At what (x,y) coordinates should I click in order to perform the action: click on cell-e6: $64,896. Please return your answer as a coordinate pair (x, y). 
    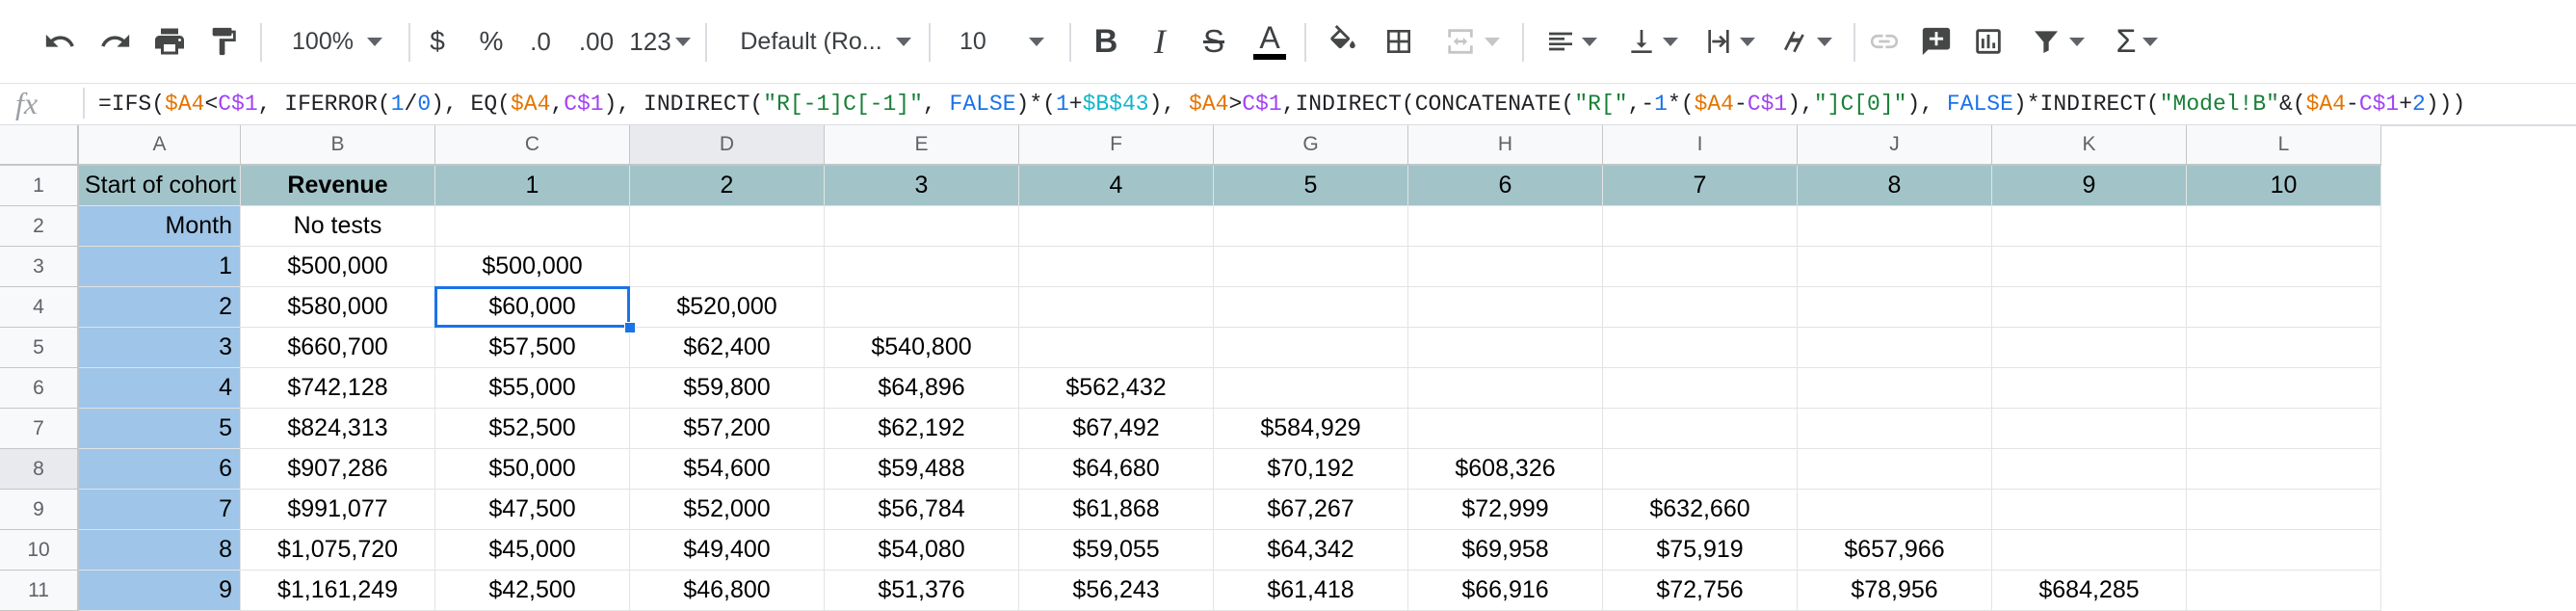
    Looking at the image, I should click on (922, 388).